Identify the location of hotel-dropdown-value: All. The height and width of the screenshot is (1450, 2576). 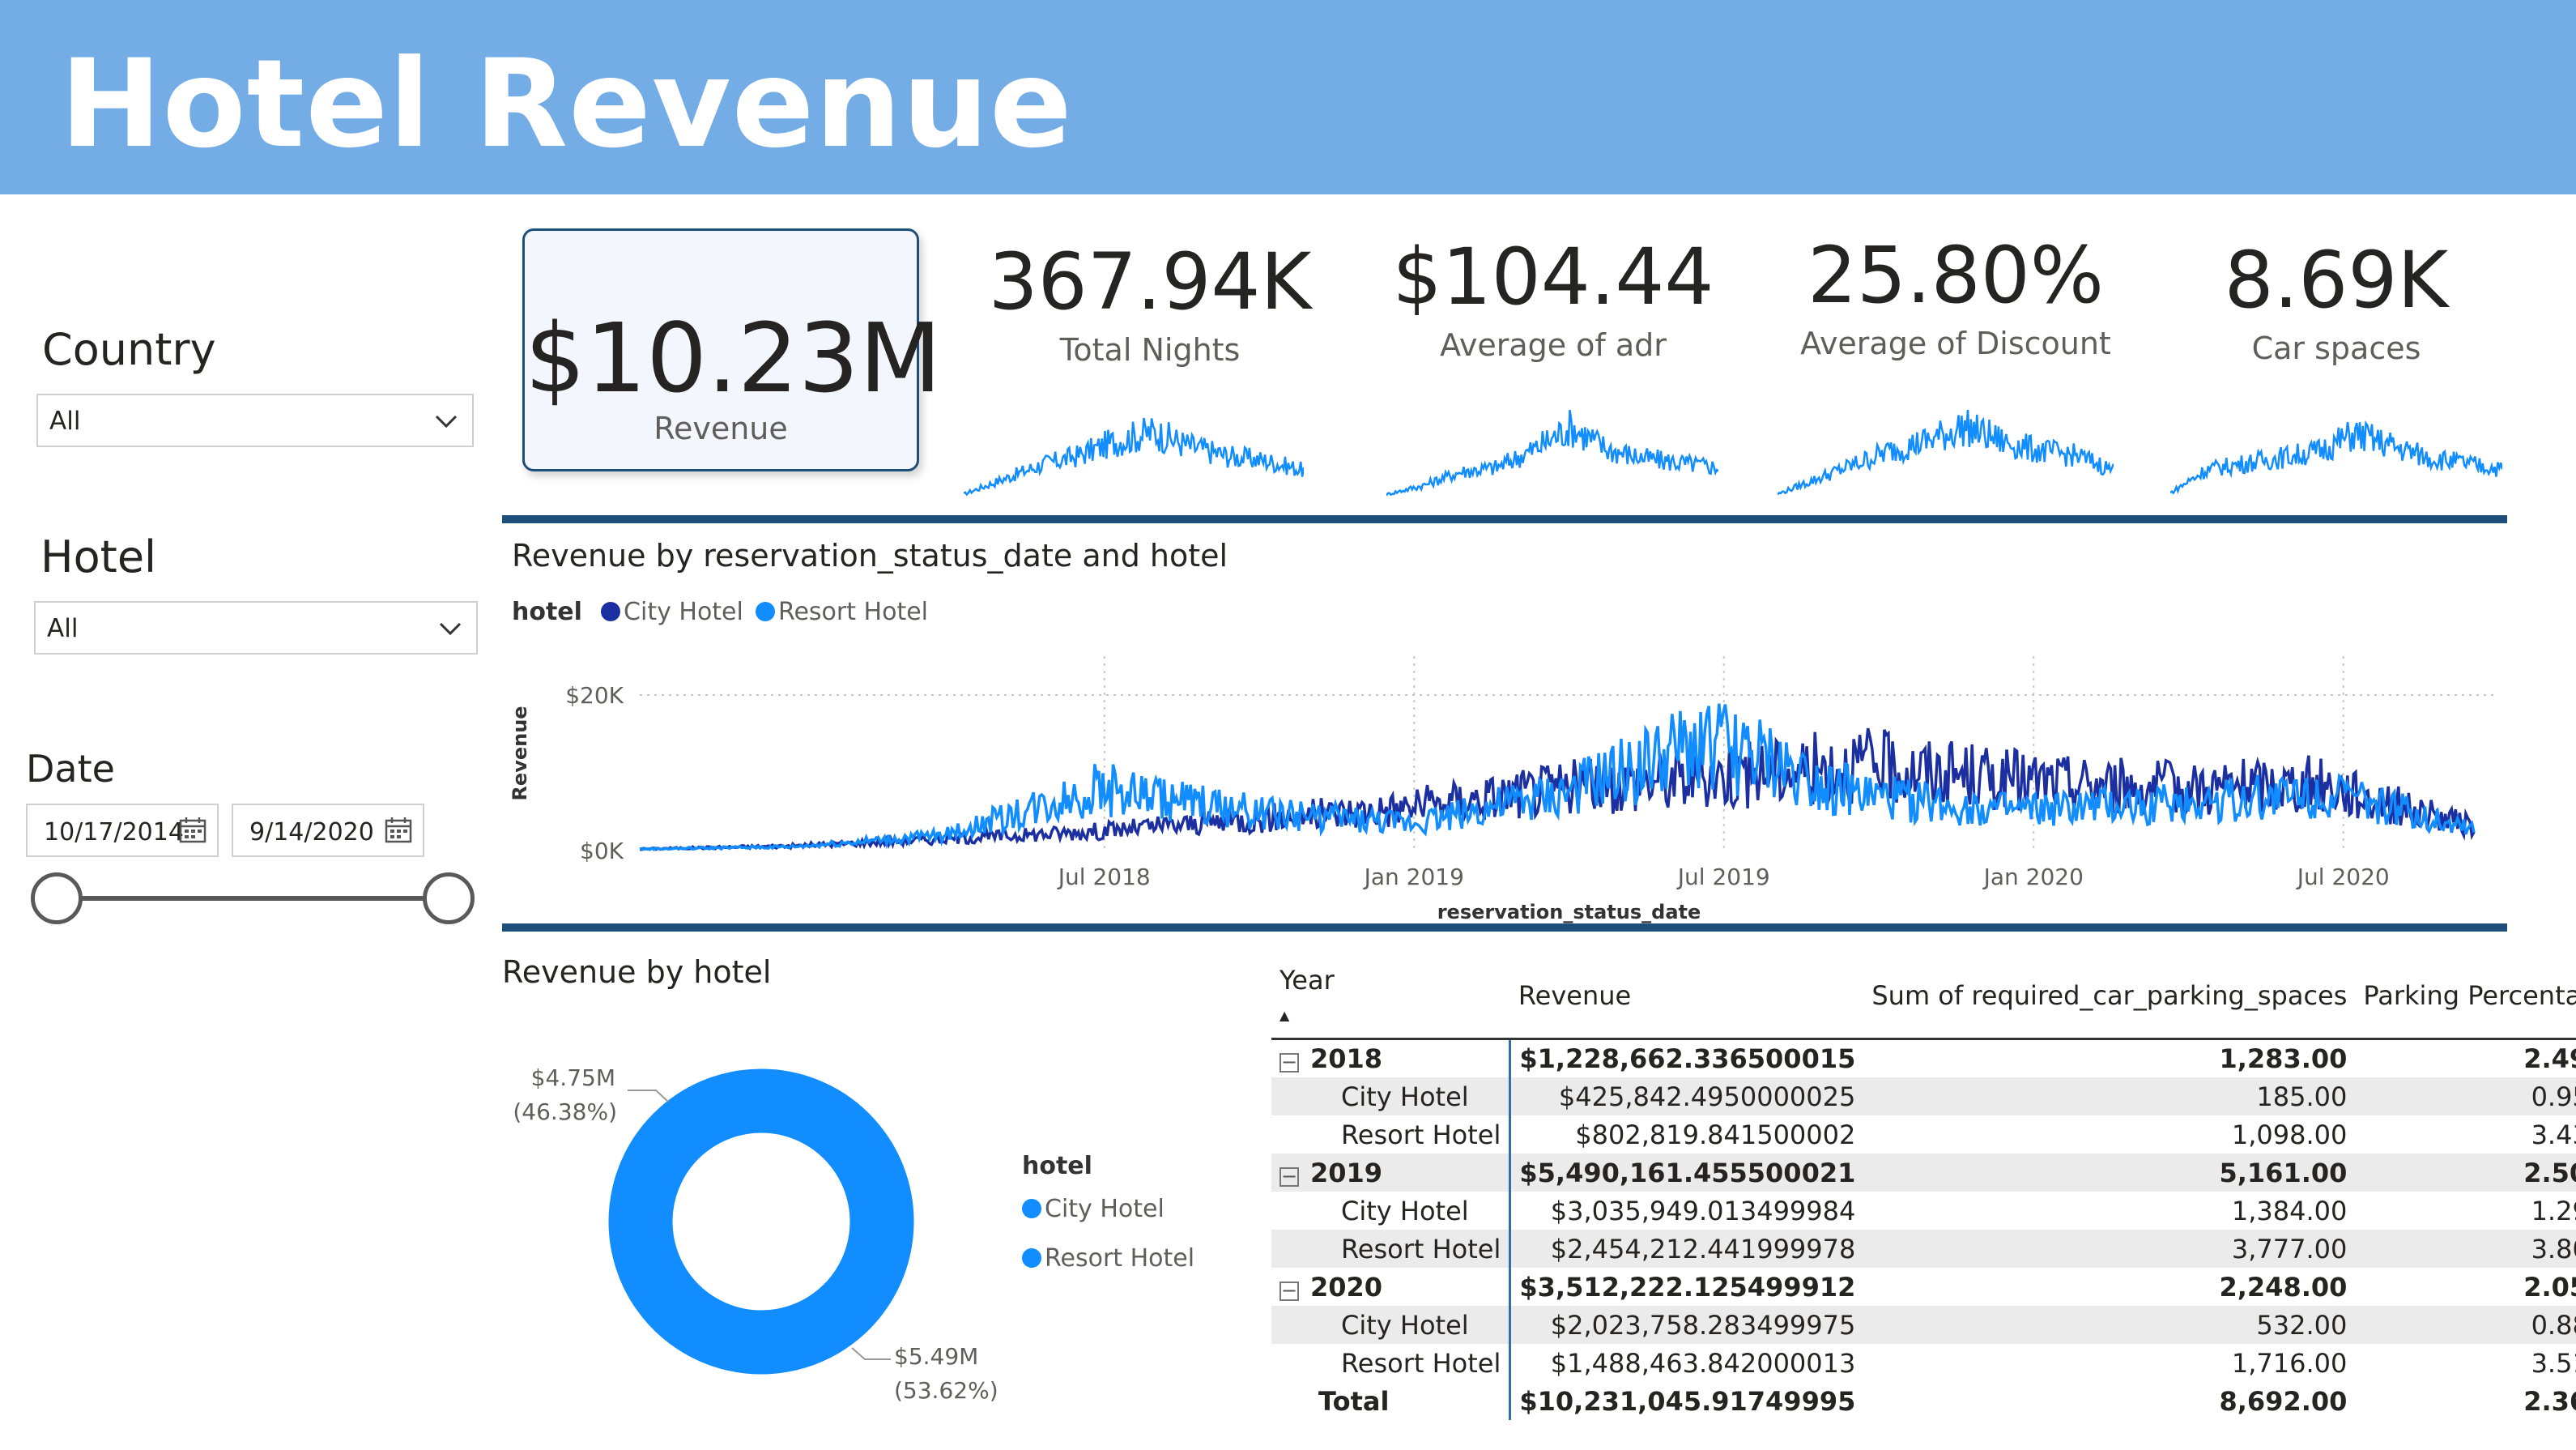
(63, 628).